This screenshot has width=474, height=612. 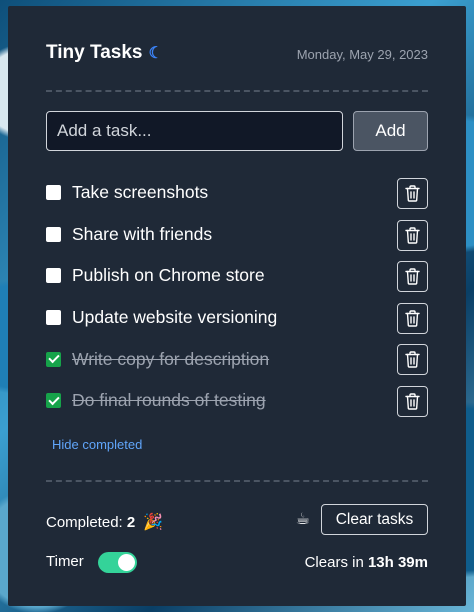 I want to click on task-item-completed: Do final rounds of testing, so click(x=237, y=401).